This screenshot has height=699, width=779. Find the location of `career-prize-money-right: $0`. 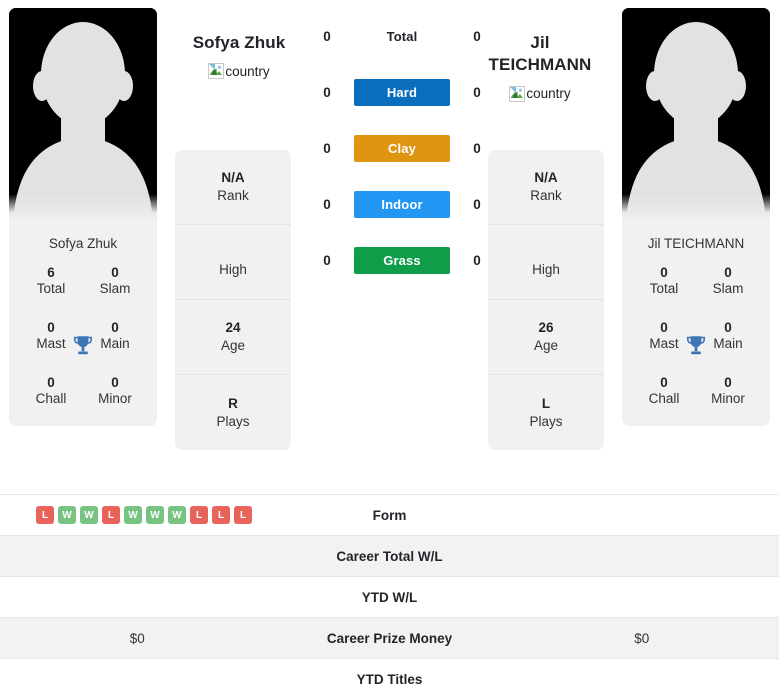

career-prize-money-right: $0 is located at coordinates (642, 638).